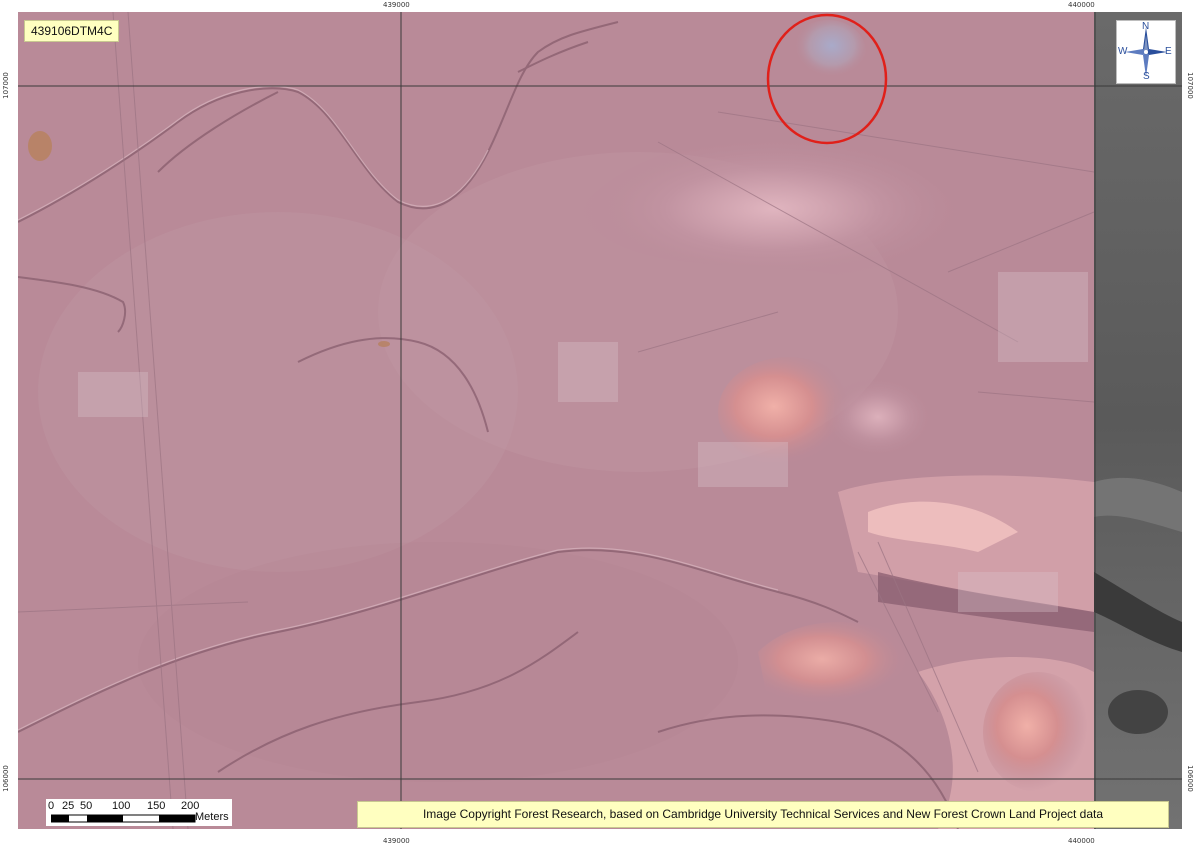  Describe the element at coordinates (123, 818) in the screenshot. I see `scale-bar-graphic` at that location.